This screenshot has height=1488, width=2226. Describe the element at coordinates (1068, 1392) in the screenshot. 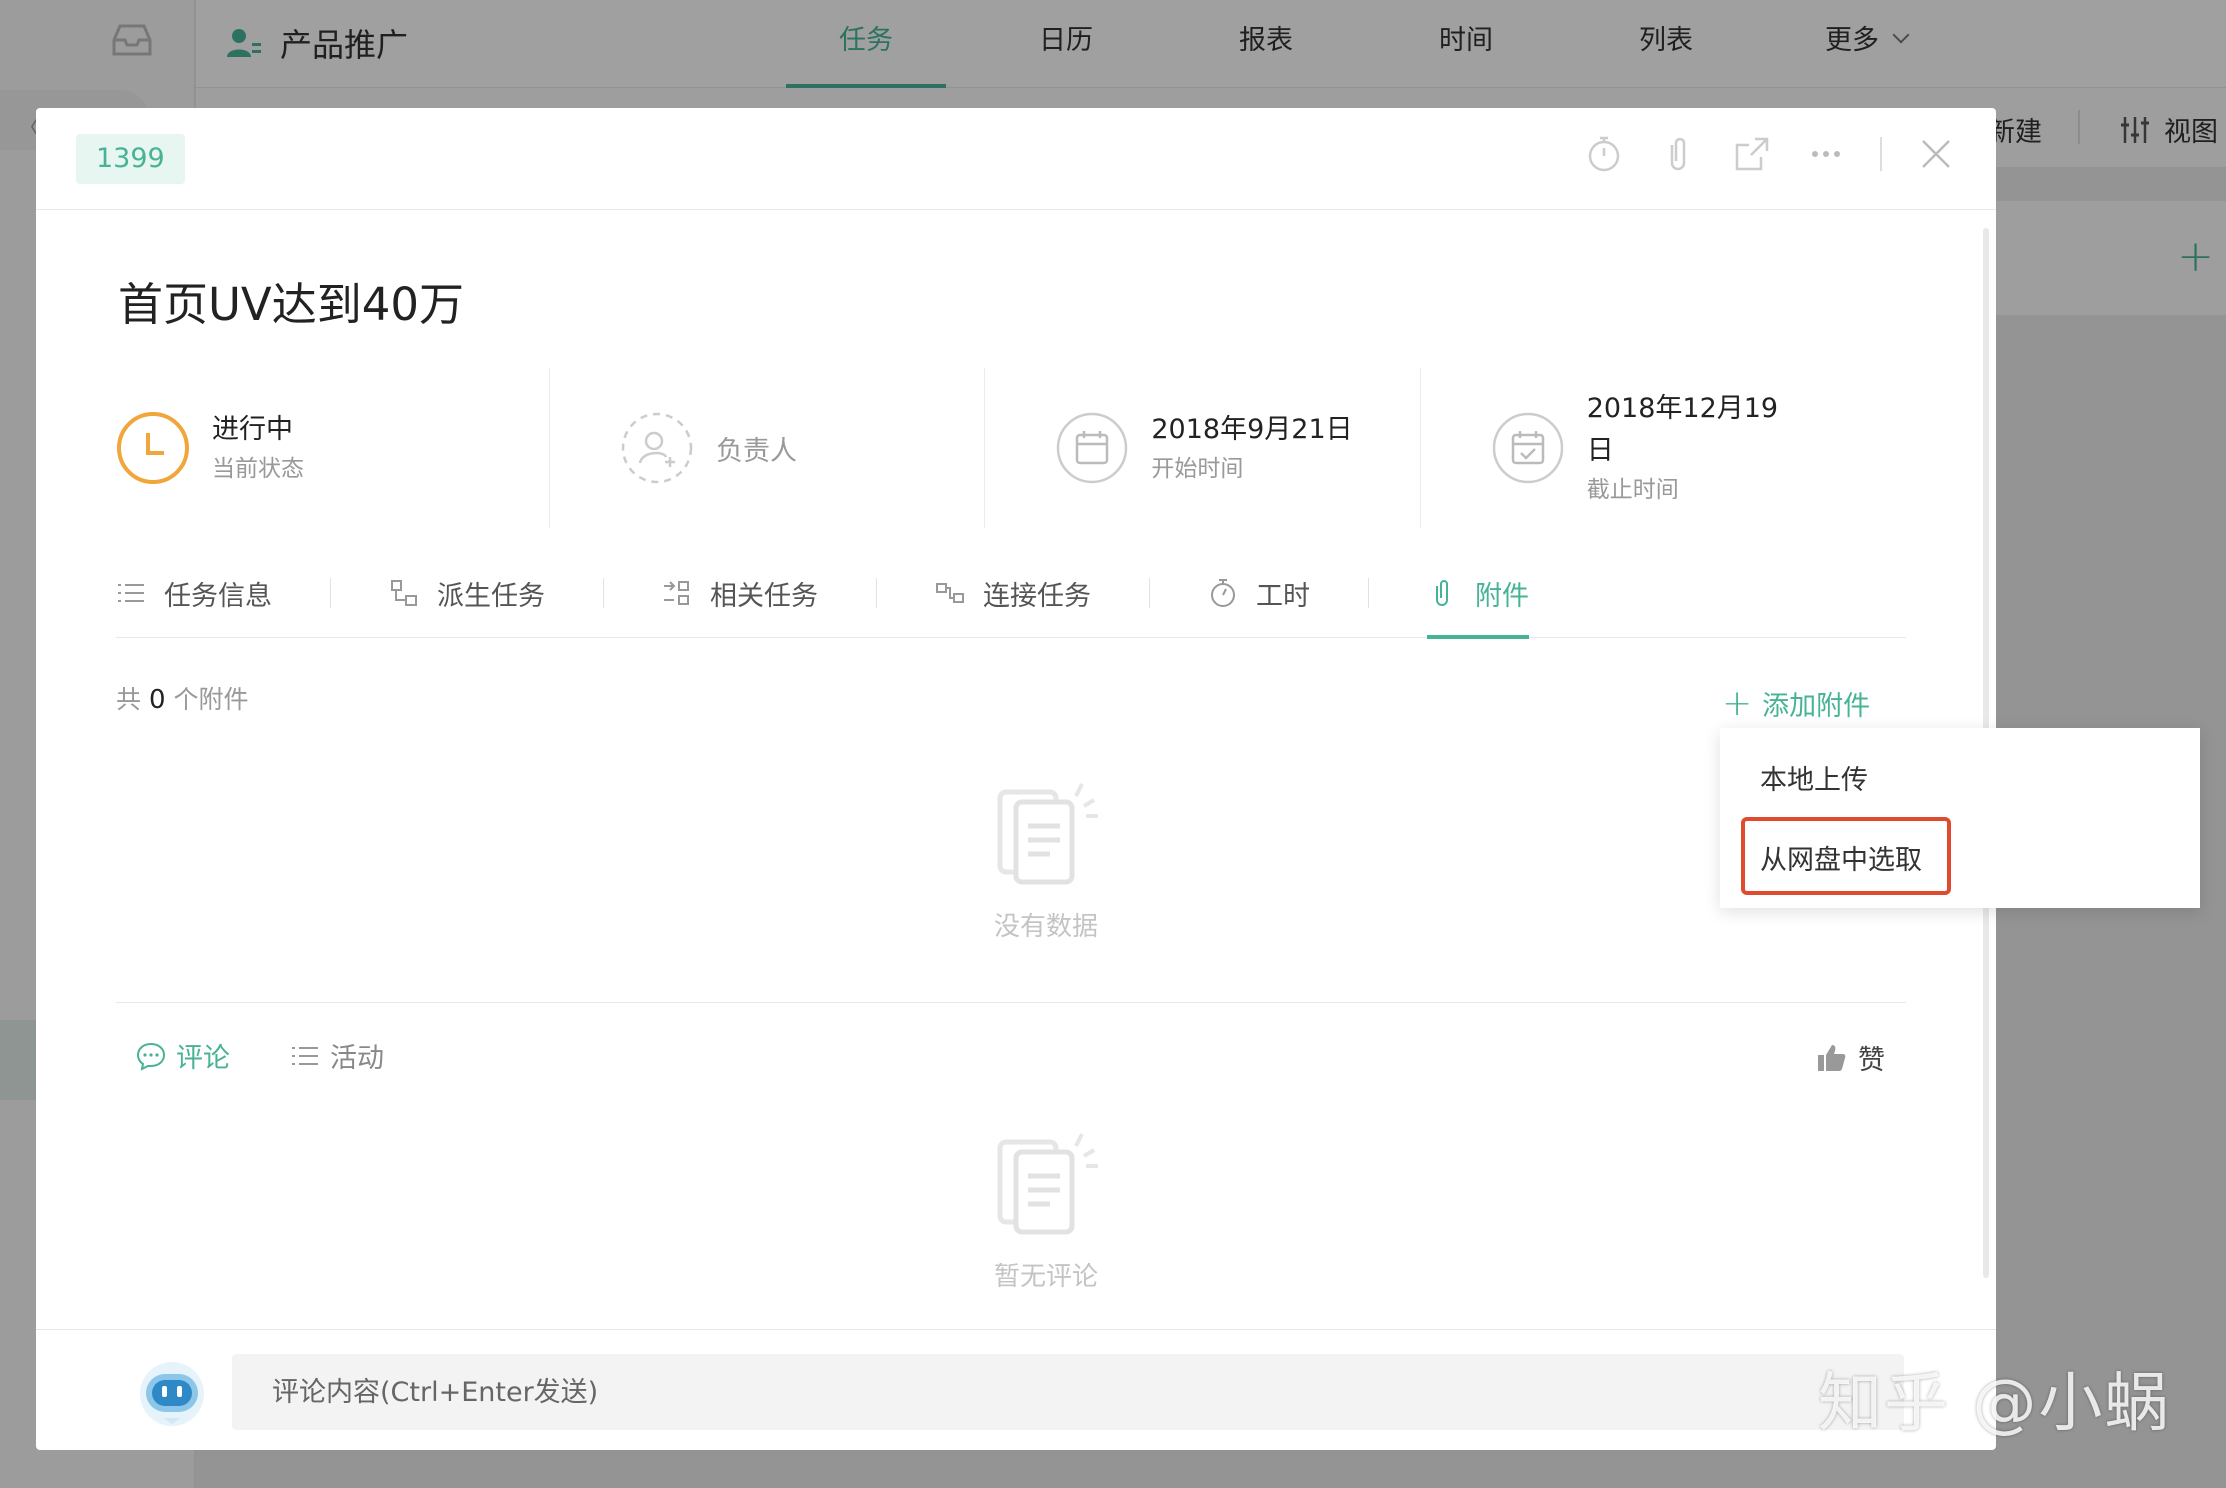

I see `comment-input` at that location.